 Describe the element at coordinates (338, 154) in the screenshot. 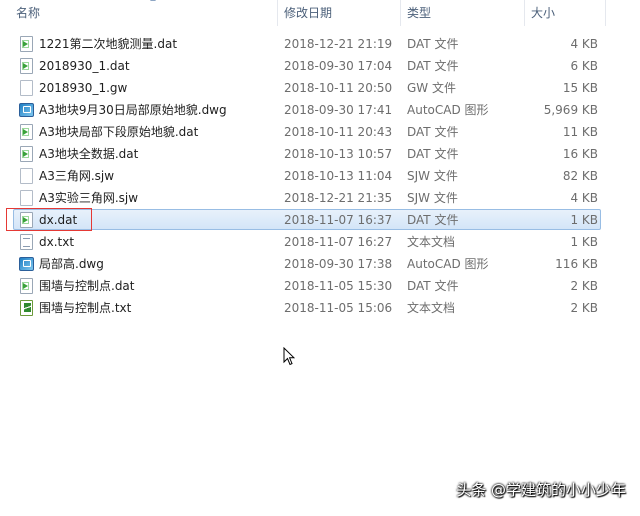

I see `file-modified-date: 2018-10-13 10:57` at that location.